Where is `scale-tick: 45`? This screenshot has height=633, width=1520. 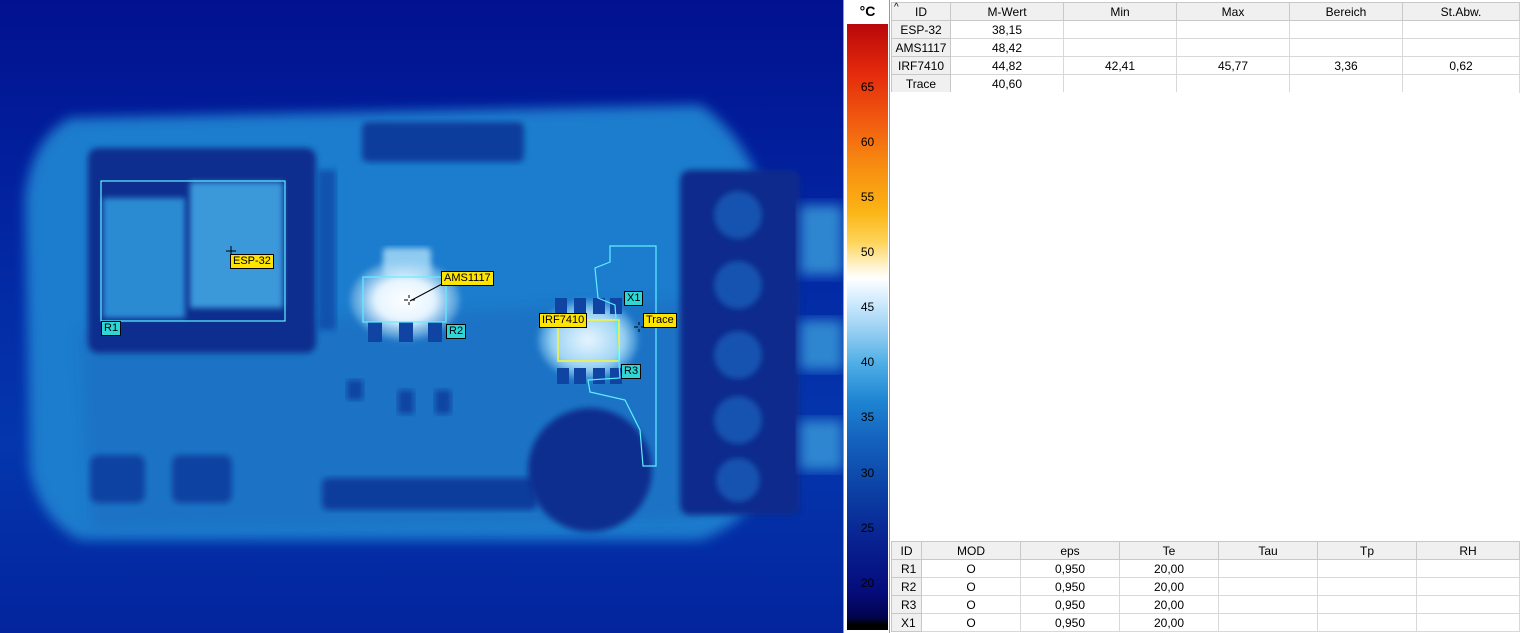
scale-tick: 45 is located at coordinates (867, 307).